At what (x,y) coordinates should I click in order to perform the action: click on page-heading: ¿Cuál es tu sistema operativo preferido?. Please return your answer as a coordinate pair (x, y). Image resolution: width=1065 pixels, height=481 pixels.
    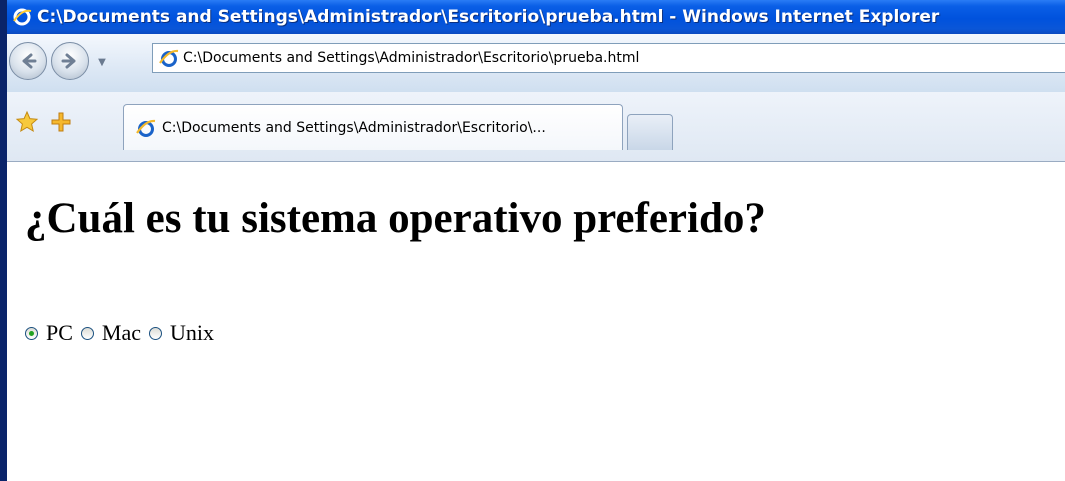
    Looking at the image, I should click on (395, 218).